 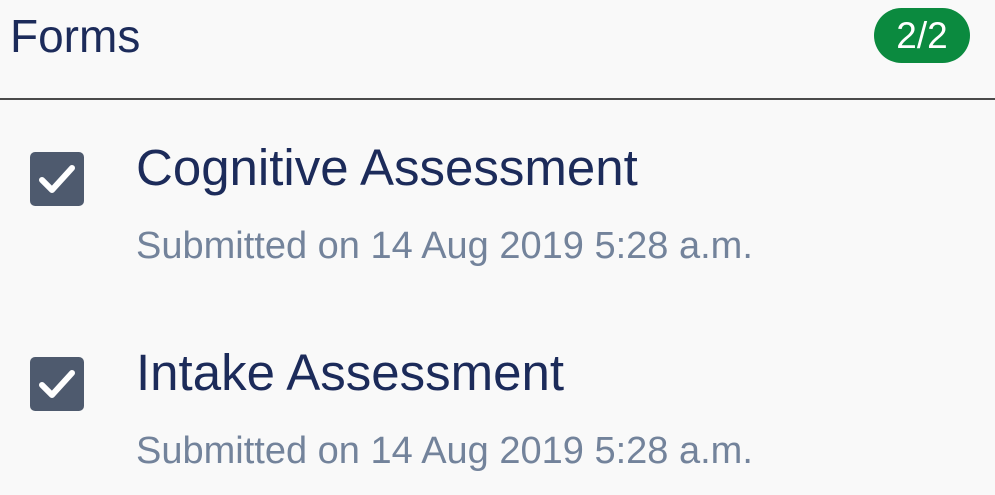 I want to click on page-title: Forms, so click(x=75, y=36).